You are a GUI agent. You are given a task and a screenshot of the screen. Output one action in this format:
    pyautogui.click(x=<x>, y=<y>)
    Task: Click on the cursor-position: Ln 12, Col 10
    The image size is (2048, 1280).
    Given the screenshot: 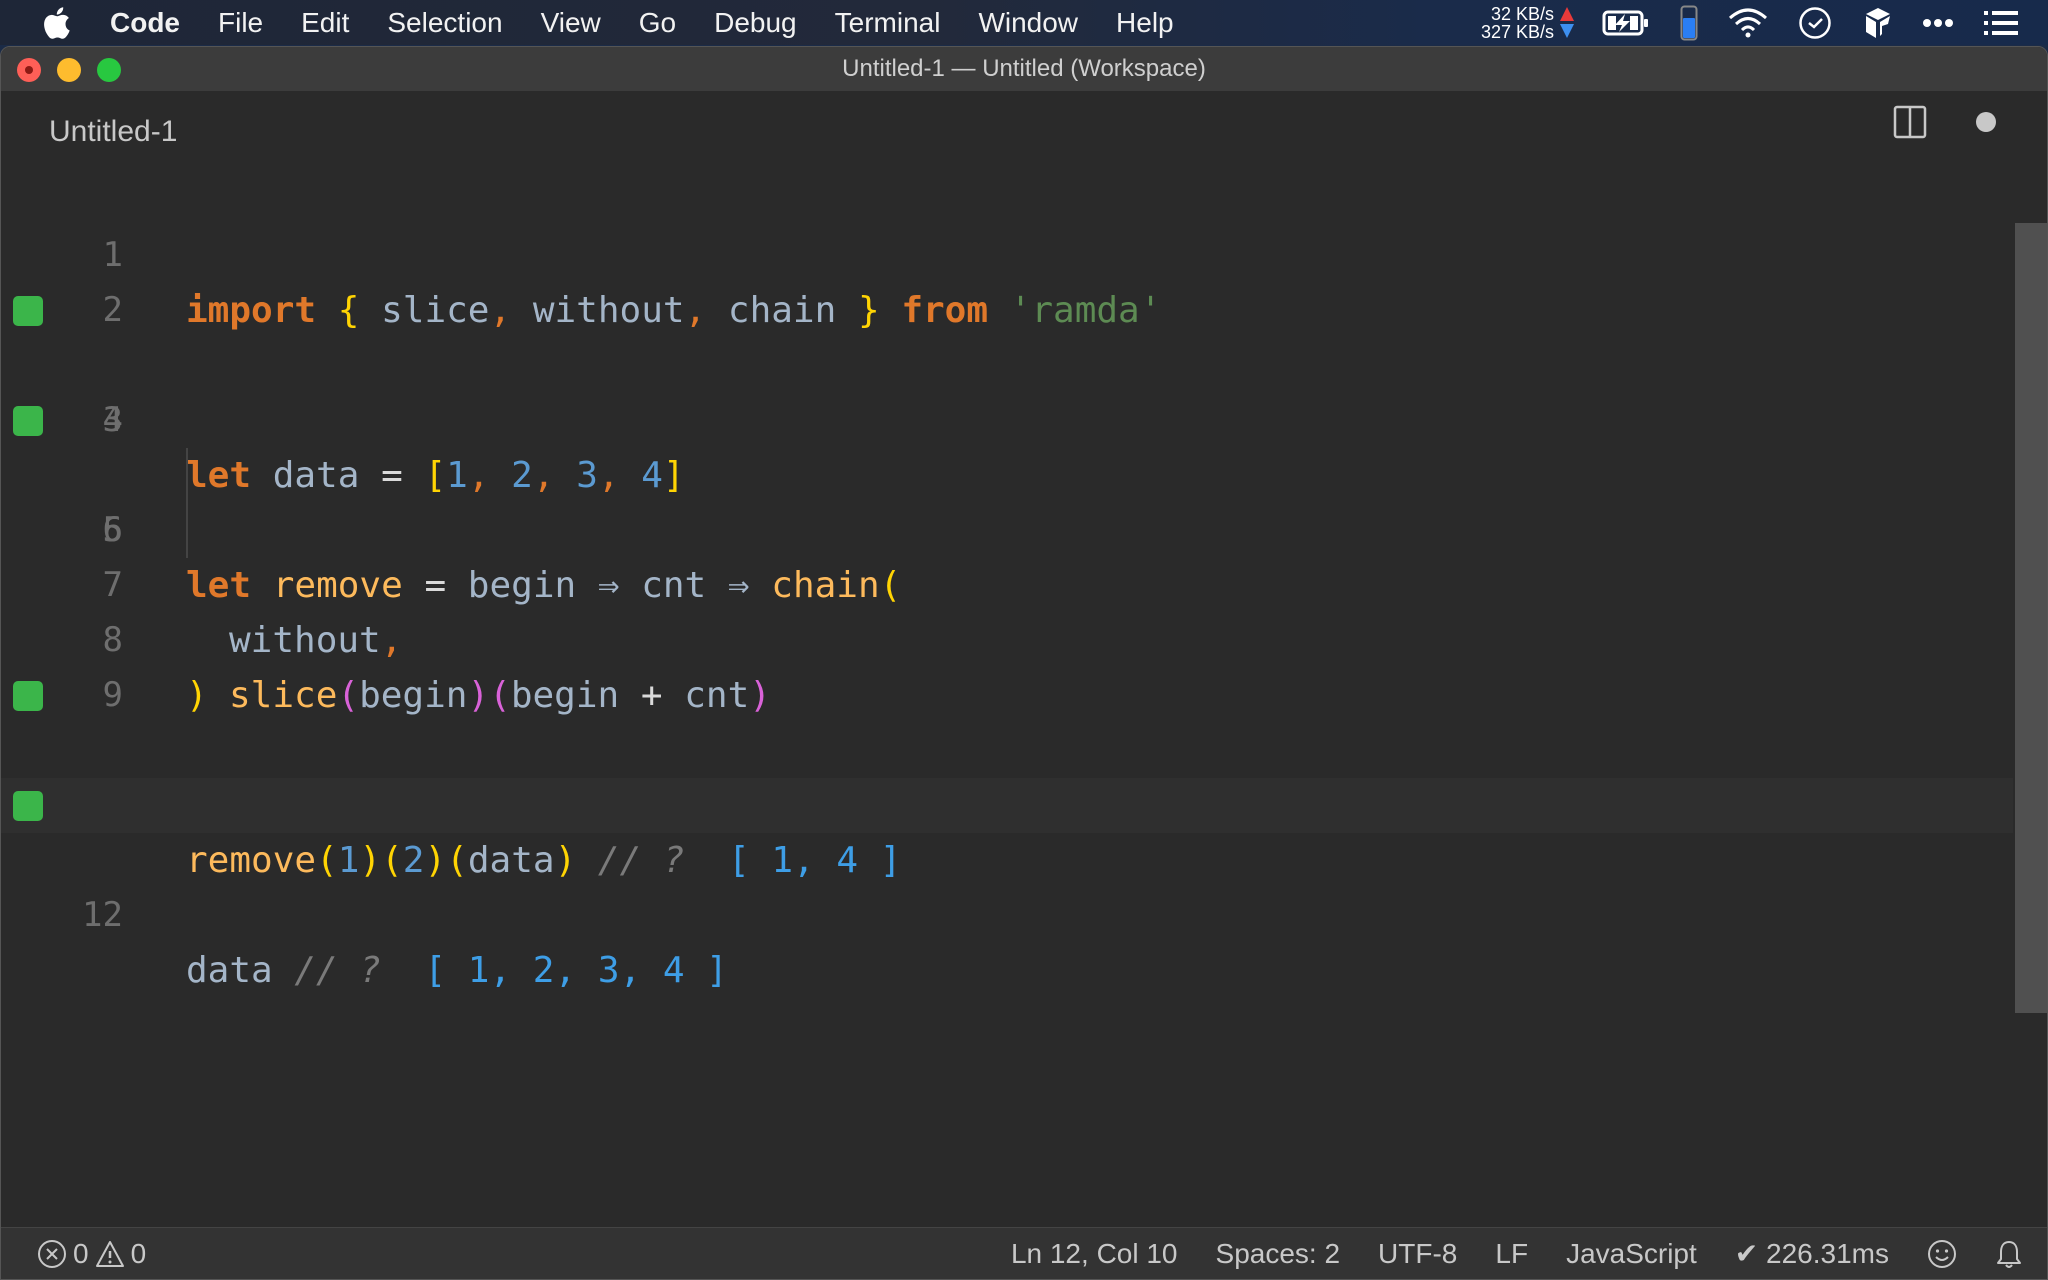 What is the action you would take?
    pyautogui.click(x=1094, y=1254)
    